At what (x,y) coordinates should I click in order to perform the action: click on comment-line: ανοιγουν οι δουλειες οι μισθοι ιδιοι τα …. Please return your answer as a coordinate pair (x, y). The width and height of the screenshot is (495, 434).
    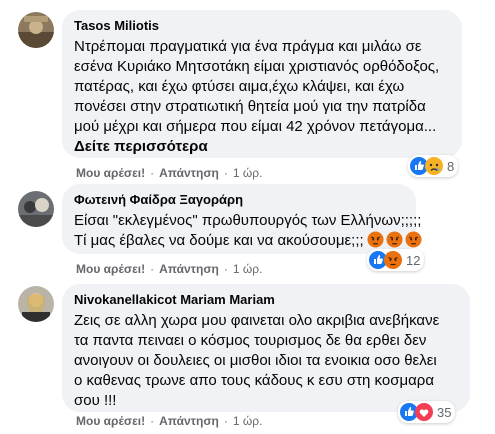
    Looking at the image, I should click on (255, 360).